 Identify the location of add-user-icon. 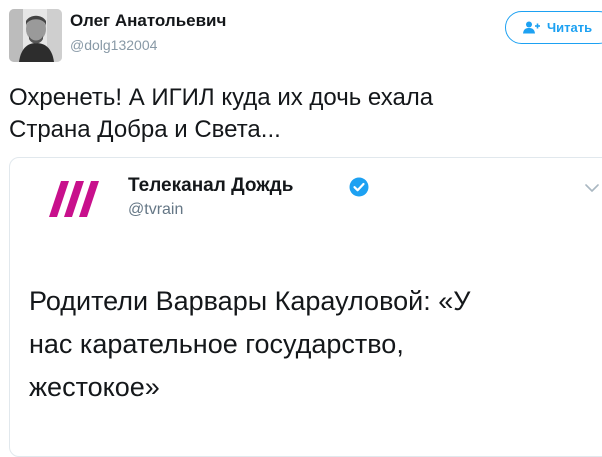
(531, 27).